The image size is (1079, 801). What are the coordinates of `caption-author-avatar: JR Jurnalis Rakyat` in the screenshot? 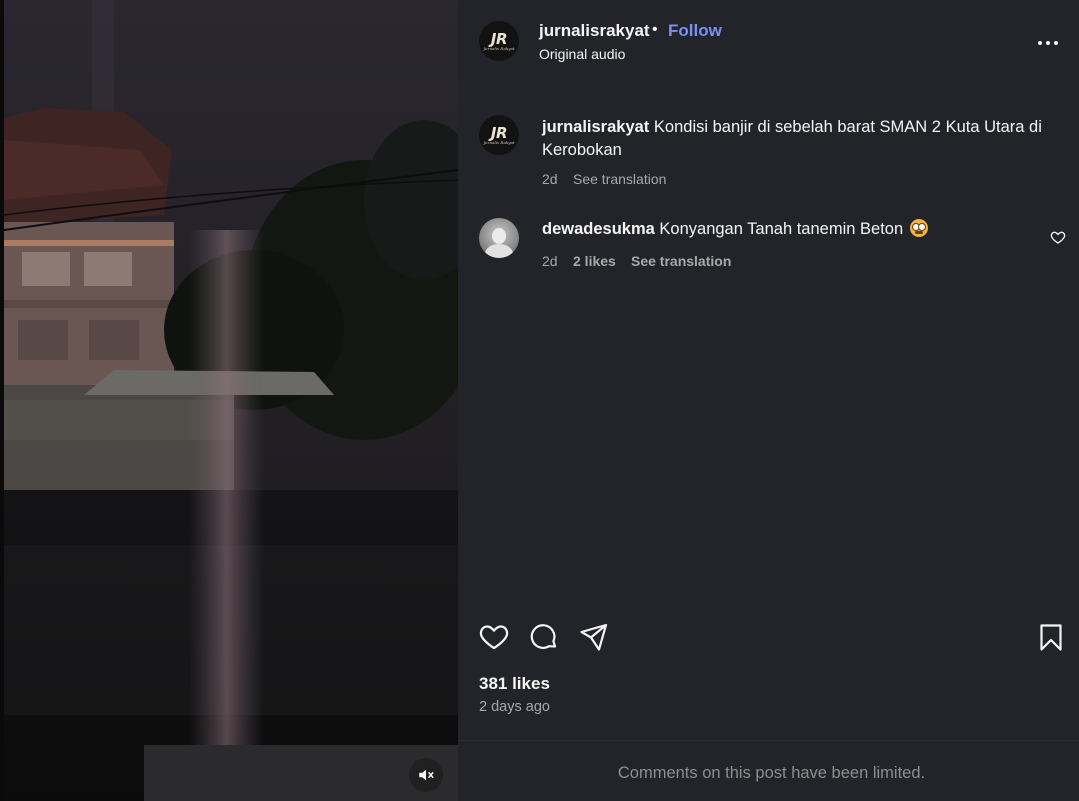 It's located at (499, 135).